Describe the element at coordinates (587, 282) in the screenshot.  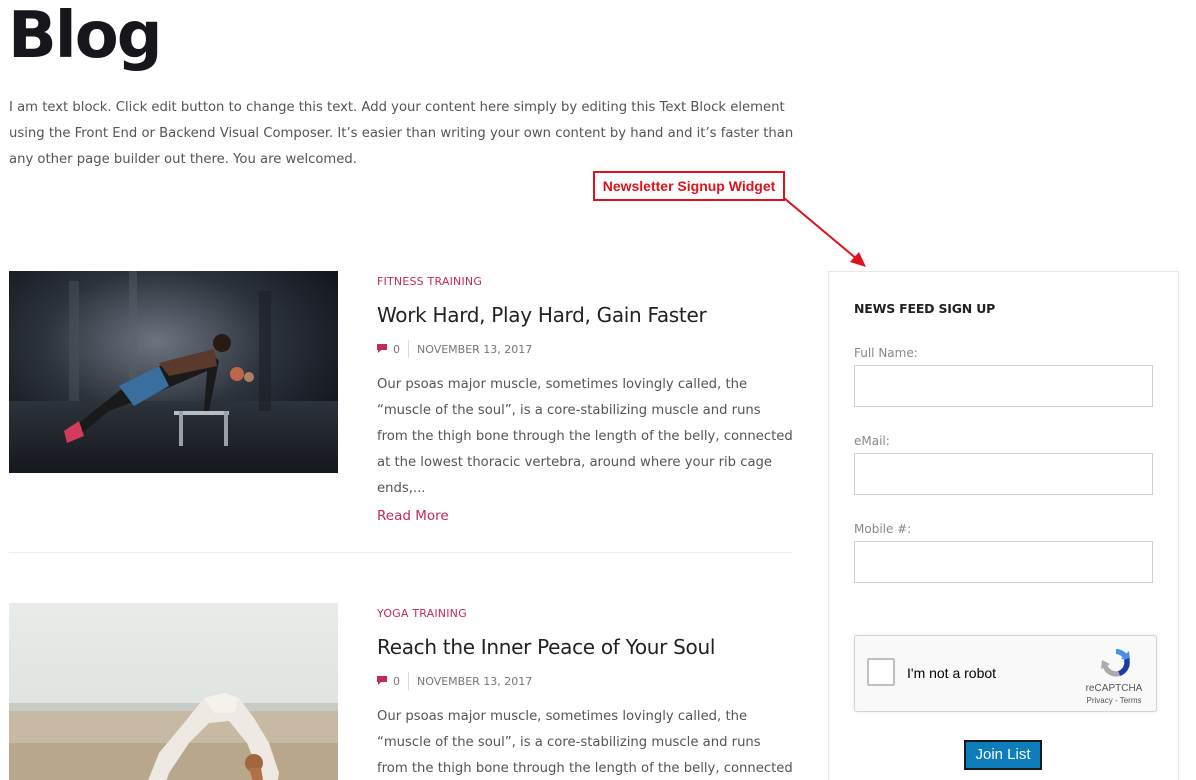
I see `post-category-link: FITNESS TRAINING` at that location.